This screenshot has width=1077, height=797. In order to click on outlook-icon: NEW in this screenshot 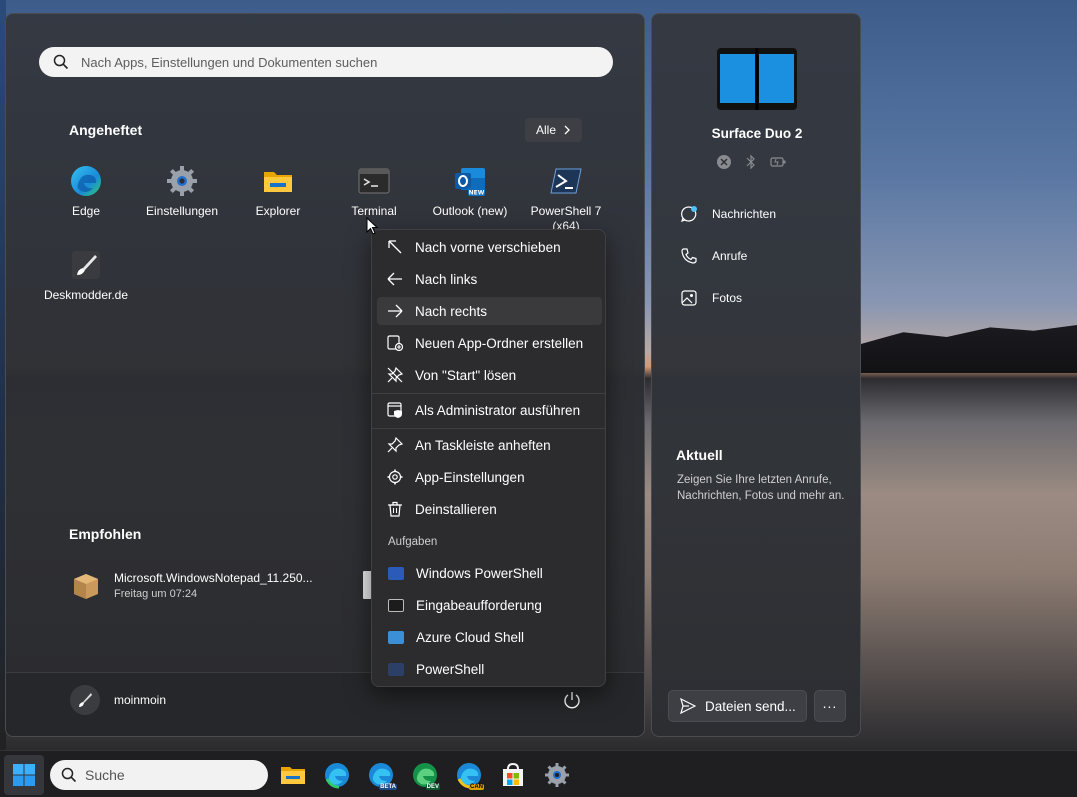, I will do `click(470, 182)`.